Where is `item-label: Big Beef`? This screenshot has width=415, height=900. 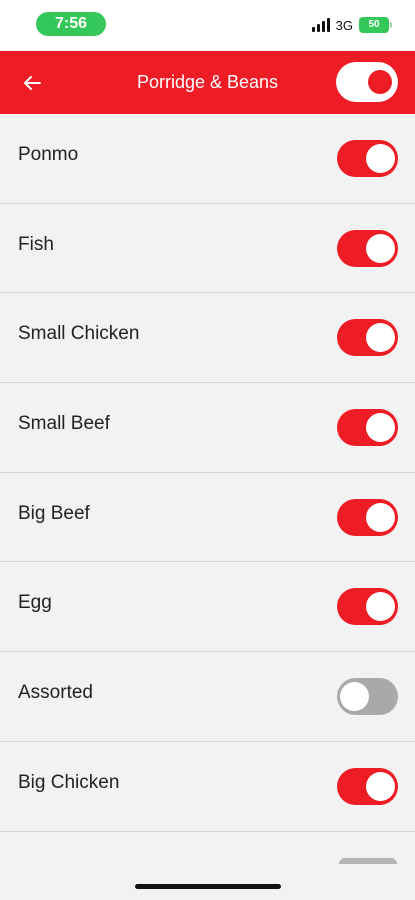
item-label: Big Beef is located at coordinates (54, 513).